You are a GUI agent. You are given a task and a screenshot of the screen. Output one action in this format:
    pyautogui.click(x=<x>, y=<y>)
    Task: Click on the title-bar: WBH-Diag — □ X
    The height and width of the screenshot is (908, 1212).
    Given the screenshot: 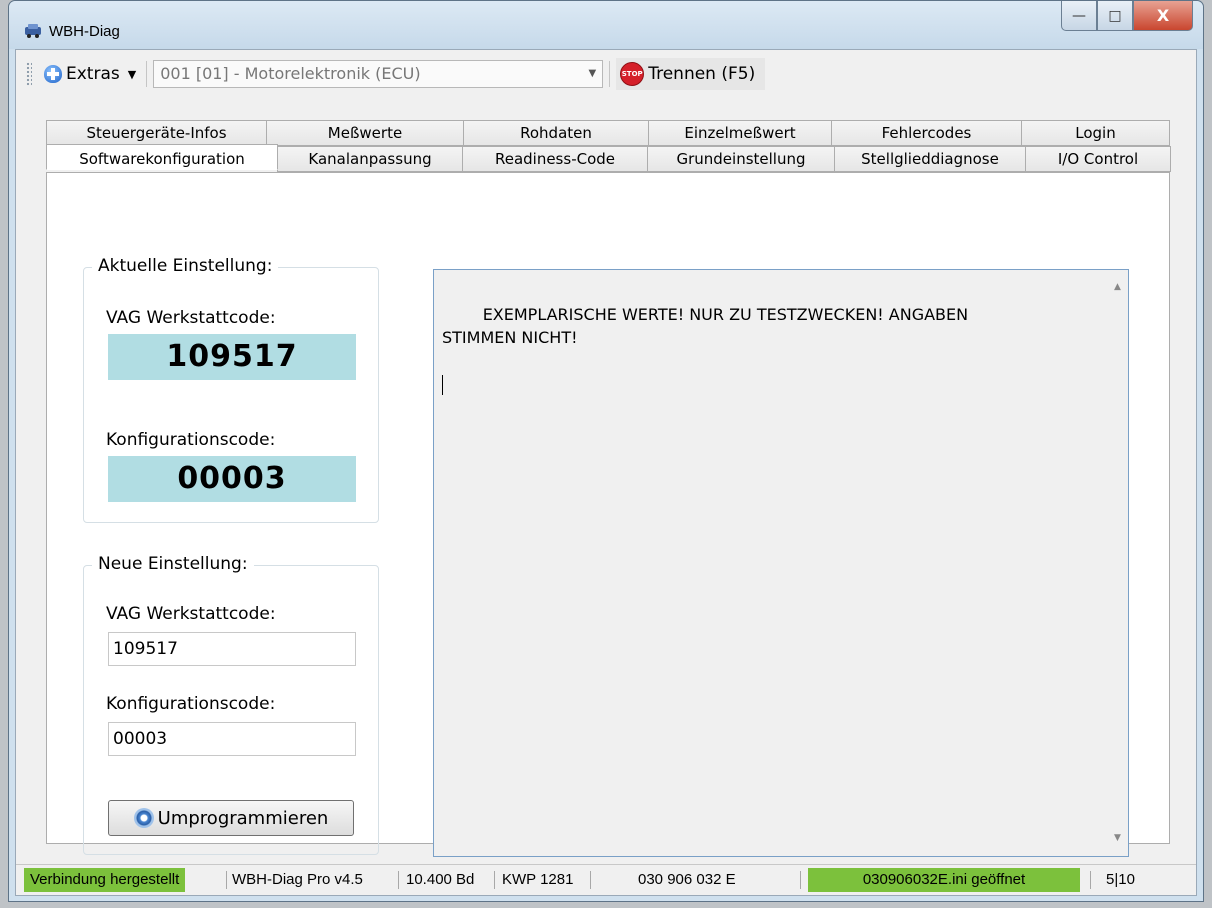 What is the action you would take?
    pyautogui.click(x=606, y=25)
    